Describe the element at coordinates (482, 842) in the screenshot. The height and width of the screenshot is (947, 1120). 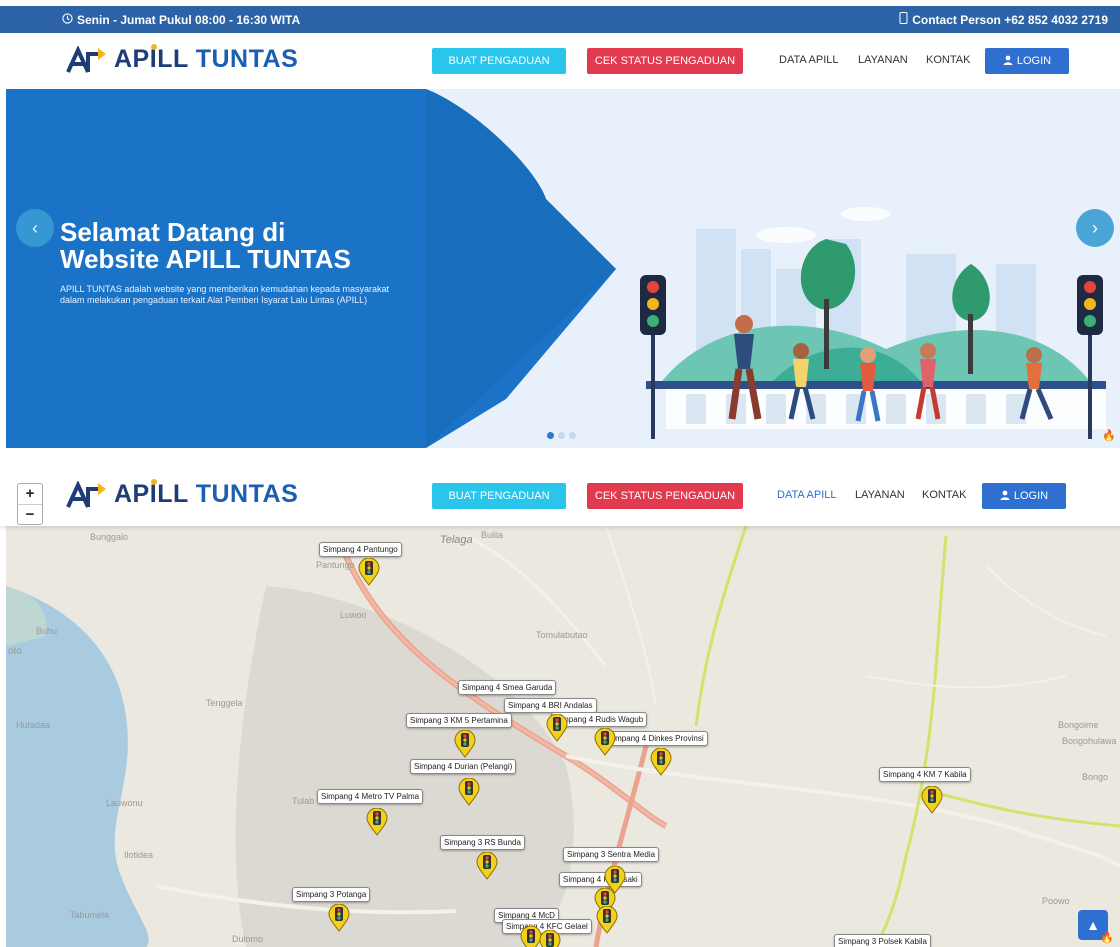
I see `marker-label: Simpang 3 RS Bunda` at that location.